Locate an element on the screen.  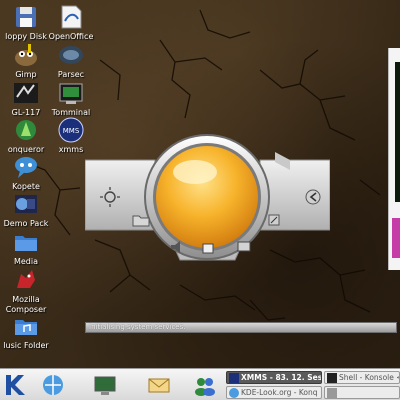
floppy-disk-icon is located at coordinates (26, 17).